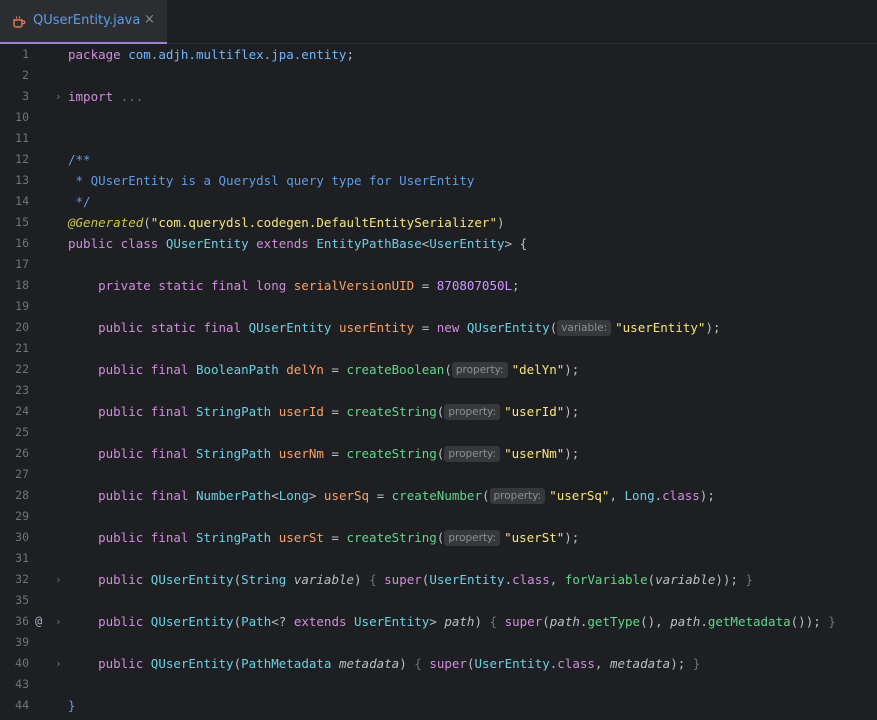 Image resolution: width=877 pixels, height=720 pixels. I want to click on code-token: public final, so click(147, 537).